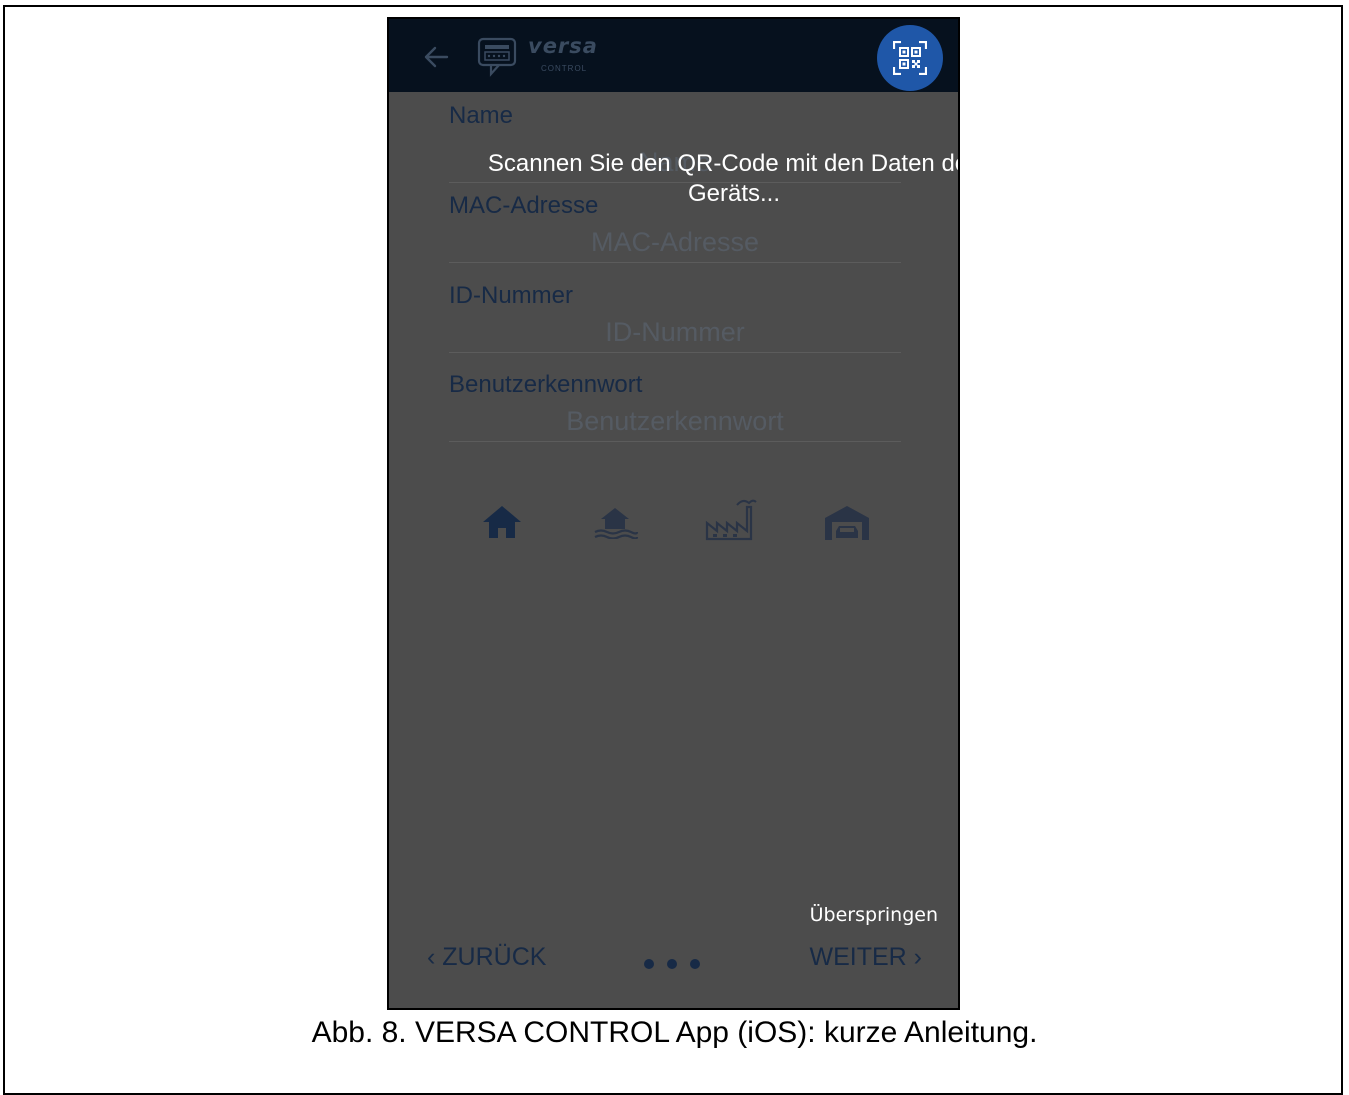 This screenshot has width=1349, height=1095. I want to click on id-number-label: ID-Nummer, so click(511, 295).